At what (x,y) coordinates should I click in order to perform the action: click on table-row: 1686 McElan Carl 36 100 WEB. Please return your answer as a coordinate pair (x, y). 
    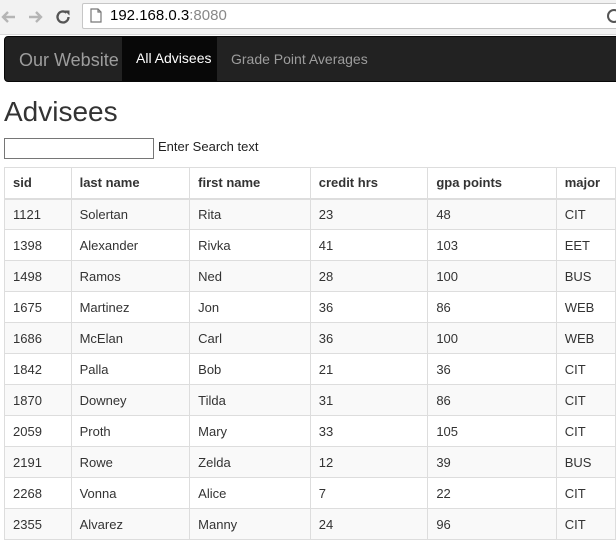
    Looking at the image, I should click on (310, 338).